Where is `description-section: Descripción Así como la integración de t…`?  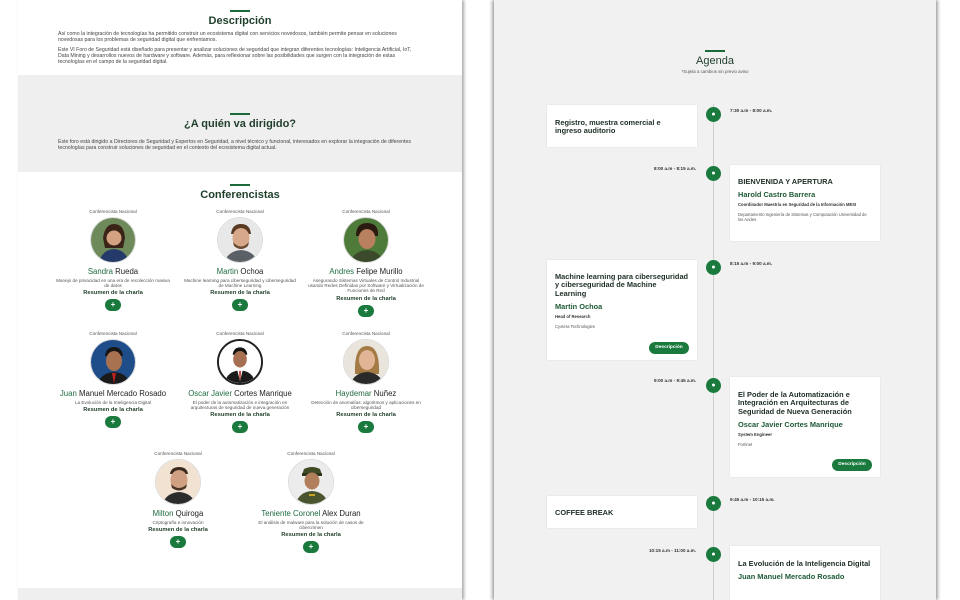 description-section: Descripción Así como la integración de t… is located at coordinates (240, 36).